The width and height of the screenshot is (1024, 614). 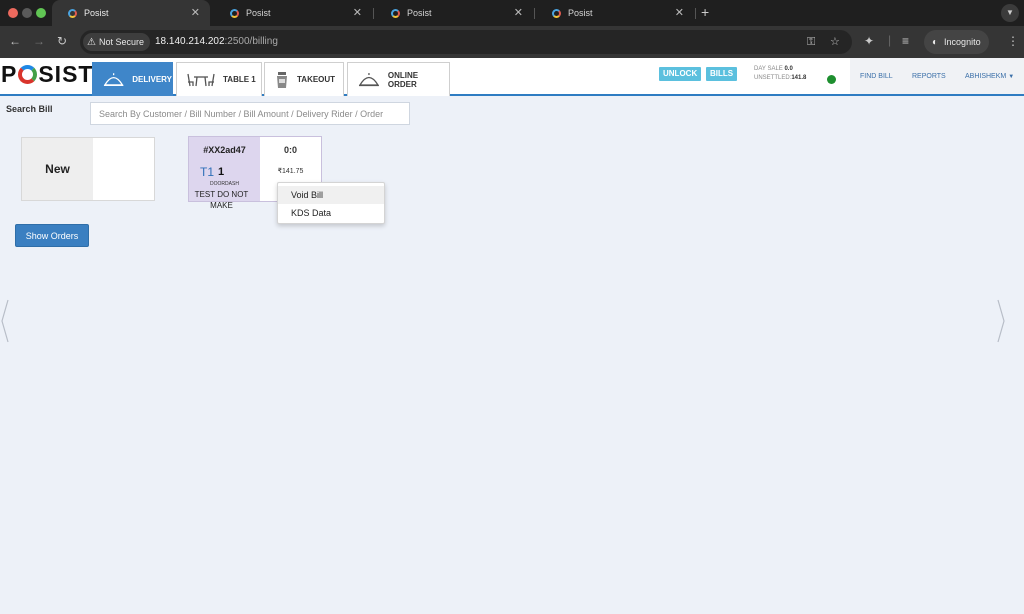 What do you see at coordinates (224, 184) in the screenshot?
I see `bill-source: DOORDASH` at bounding box center [224, 184].